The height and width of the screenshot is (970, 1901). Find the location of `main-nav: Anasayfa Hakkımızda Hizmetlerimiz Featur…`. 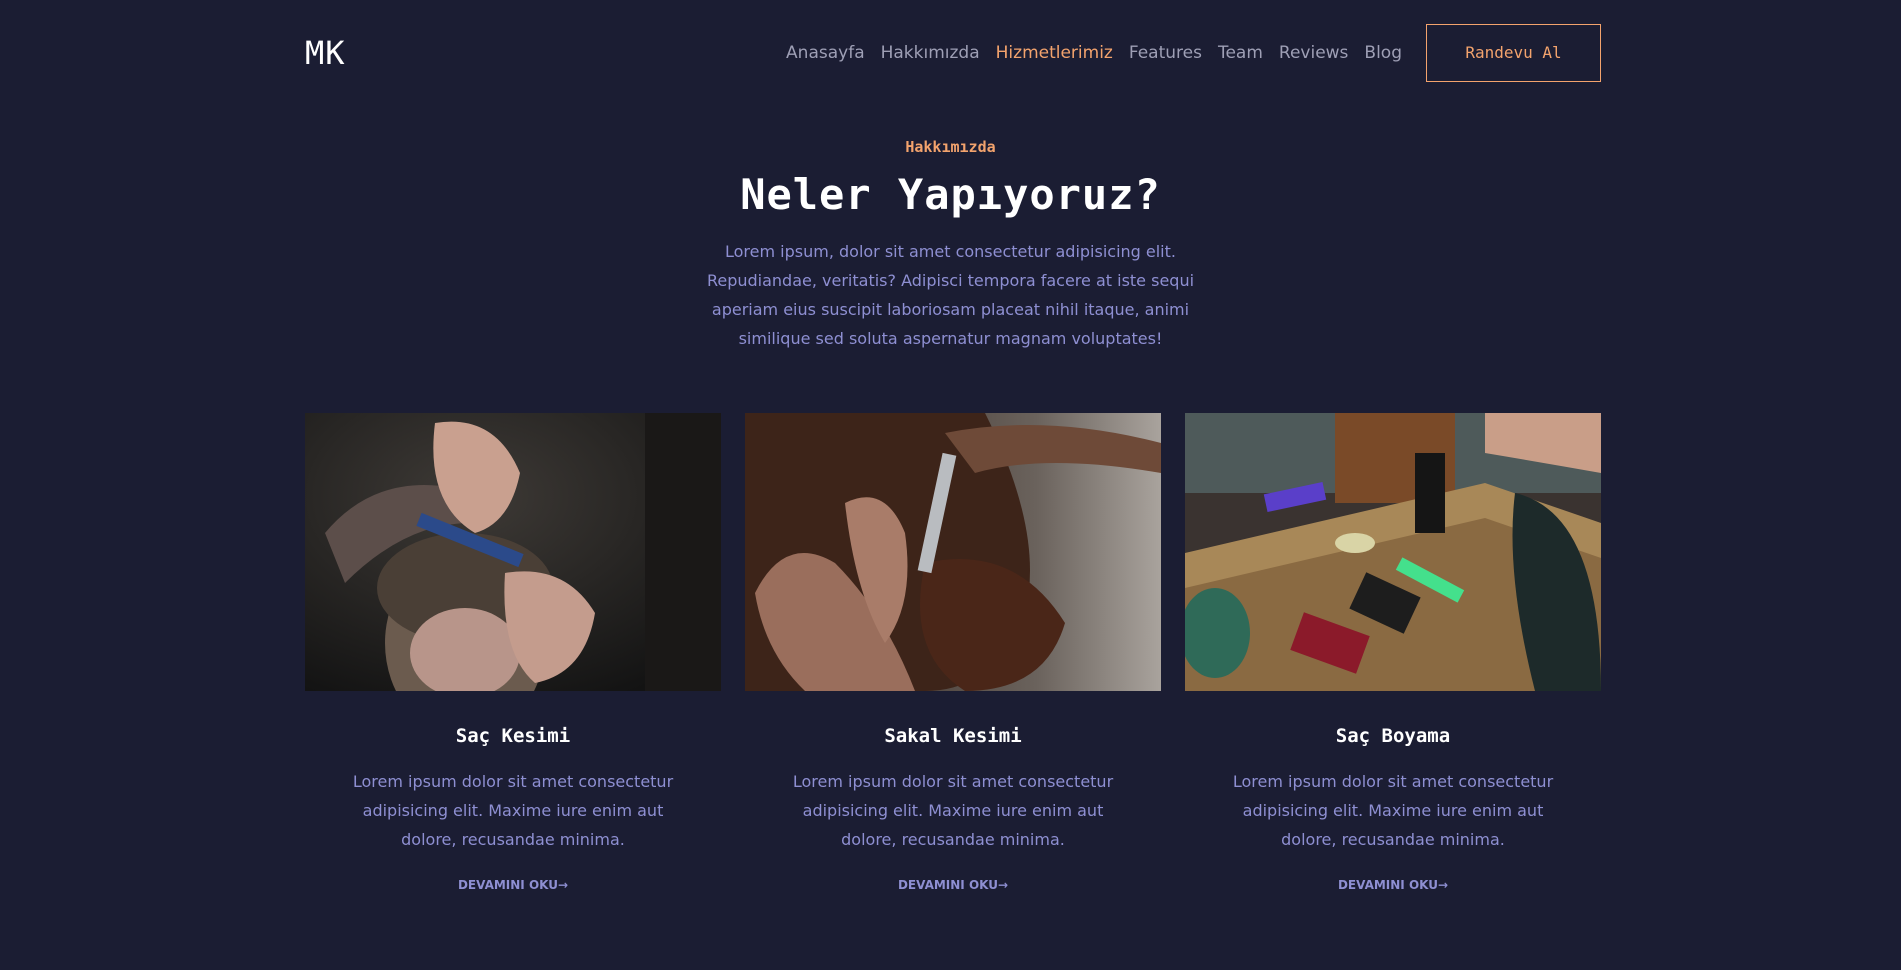

main-nav: Anasayfa Hakkımızda Hizmetlerimiz Featur… is located at coordinates (1094, 53).